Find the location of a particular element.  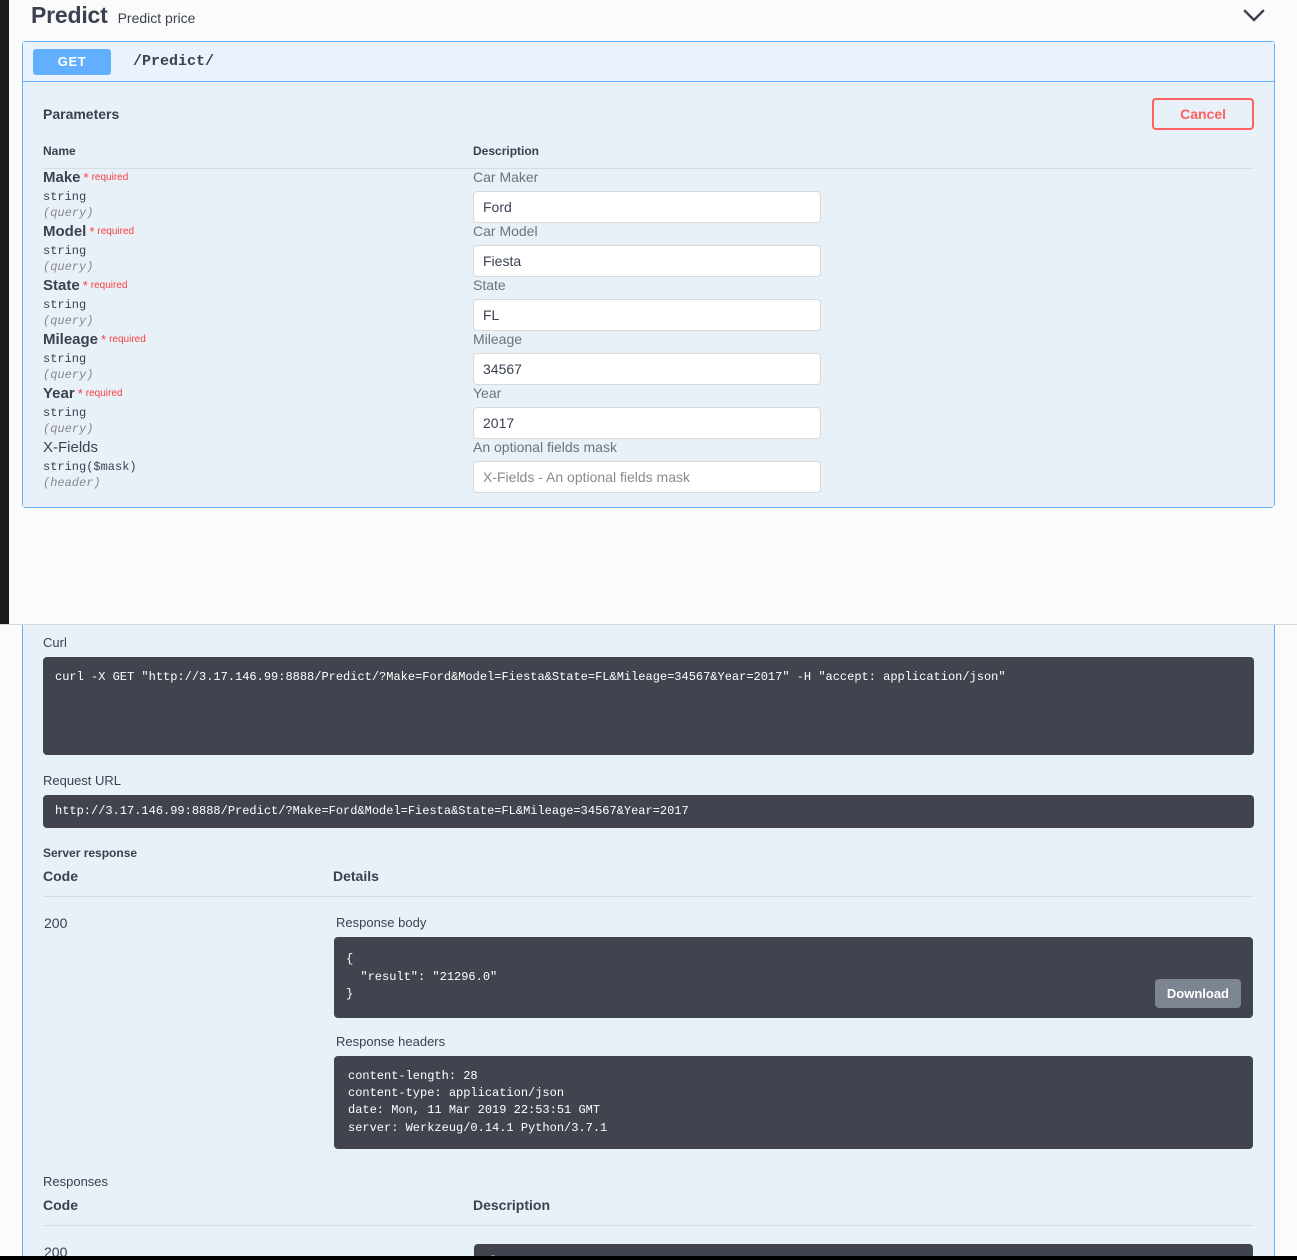

parameters-title: Parameters is located at coordinates (81, 114).